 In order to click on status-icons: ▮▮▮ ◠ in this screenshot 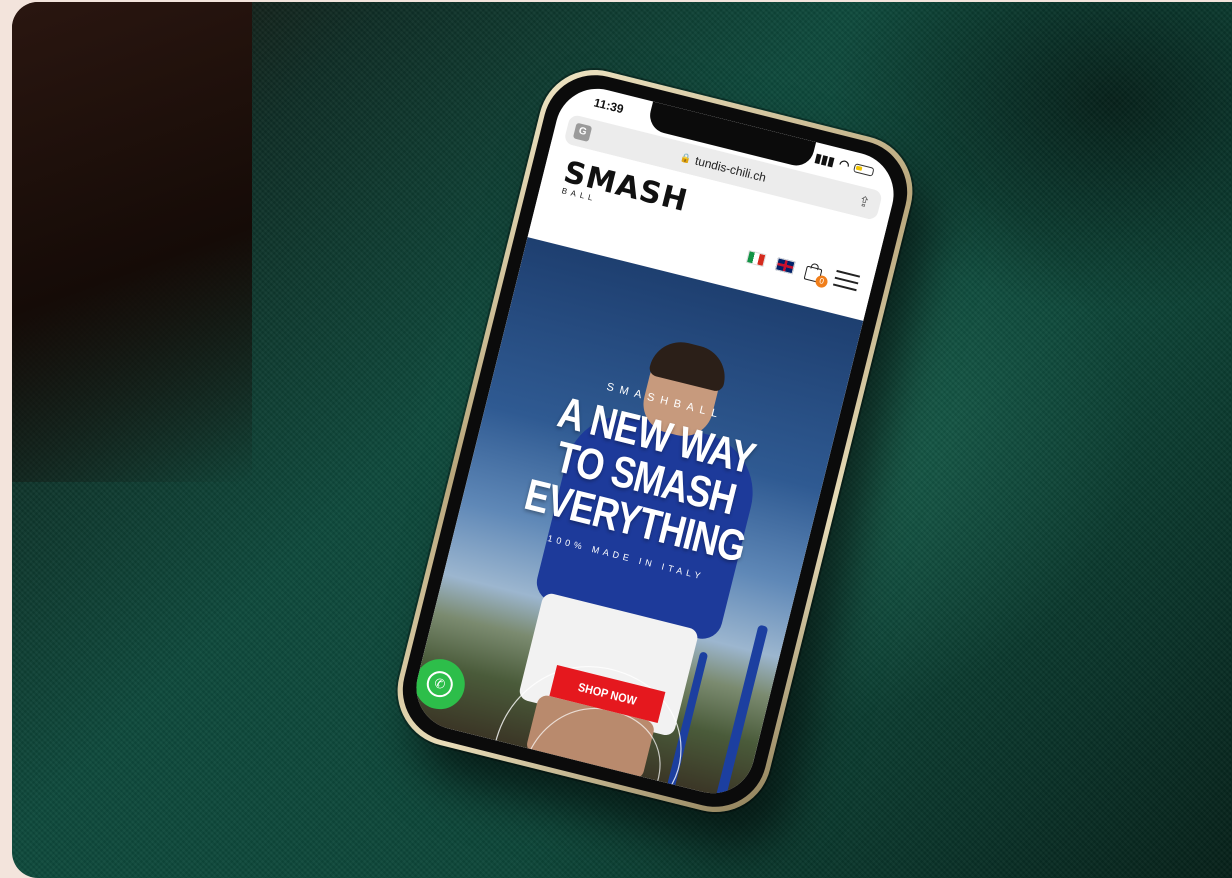, I will do `click(844, 165)`.